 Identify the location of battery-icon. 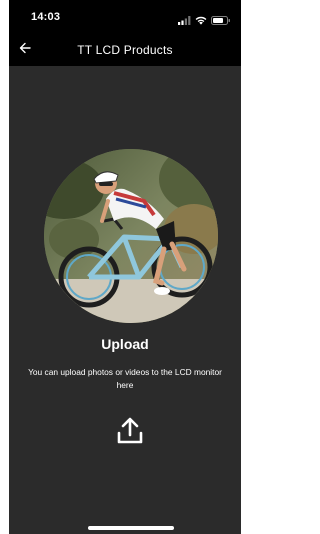
(221, 21).